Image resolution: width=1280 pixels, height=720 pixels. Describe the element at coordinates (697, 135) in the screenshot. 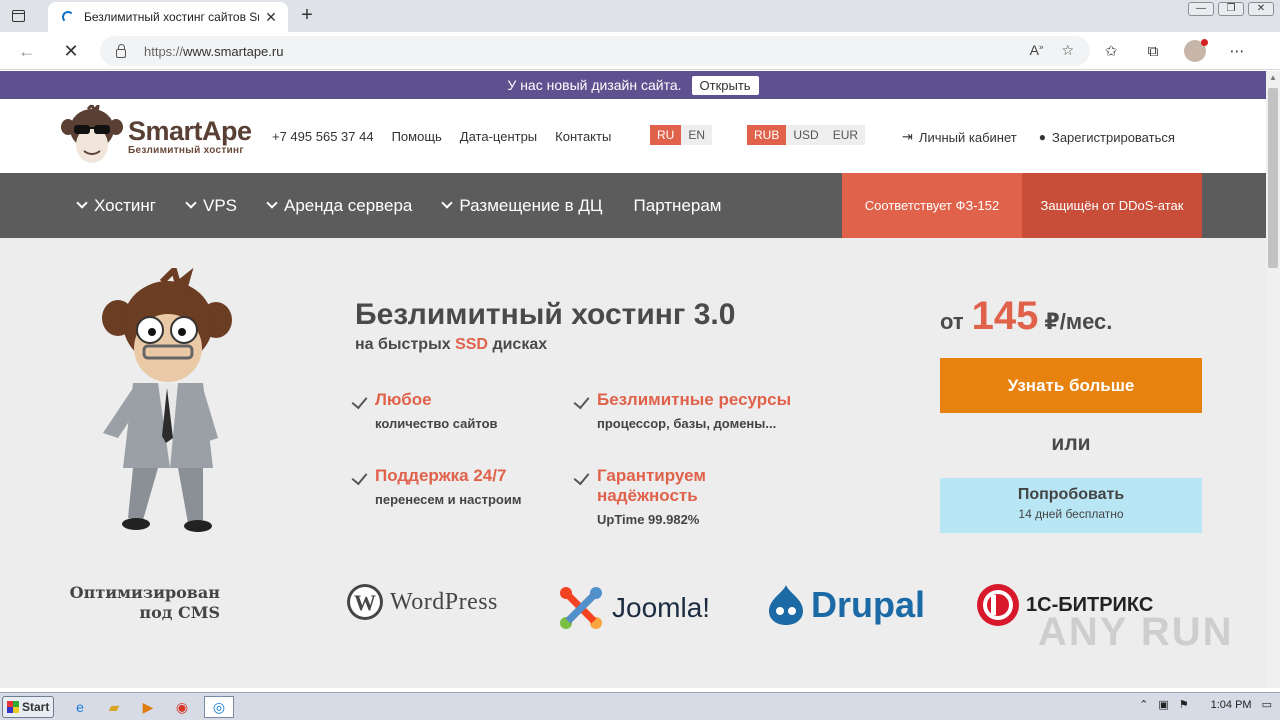

I see `lang-en: EN` at that location.